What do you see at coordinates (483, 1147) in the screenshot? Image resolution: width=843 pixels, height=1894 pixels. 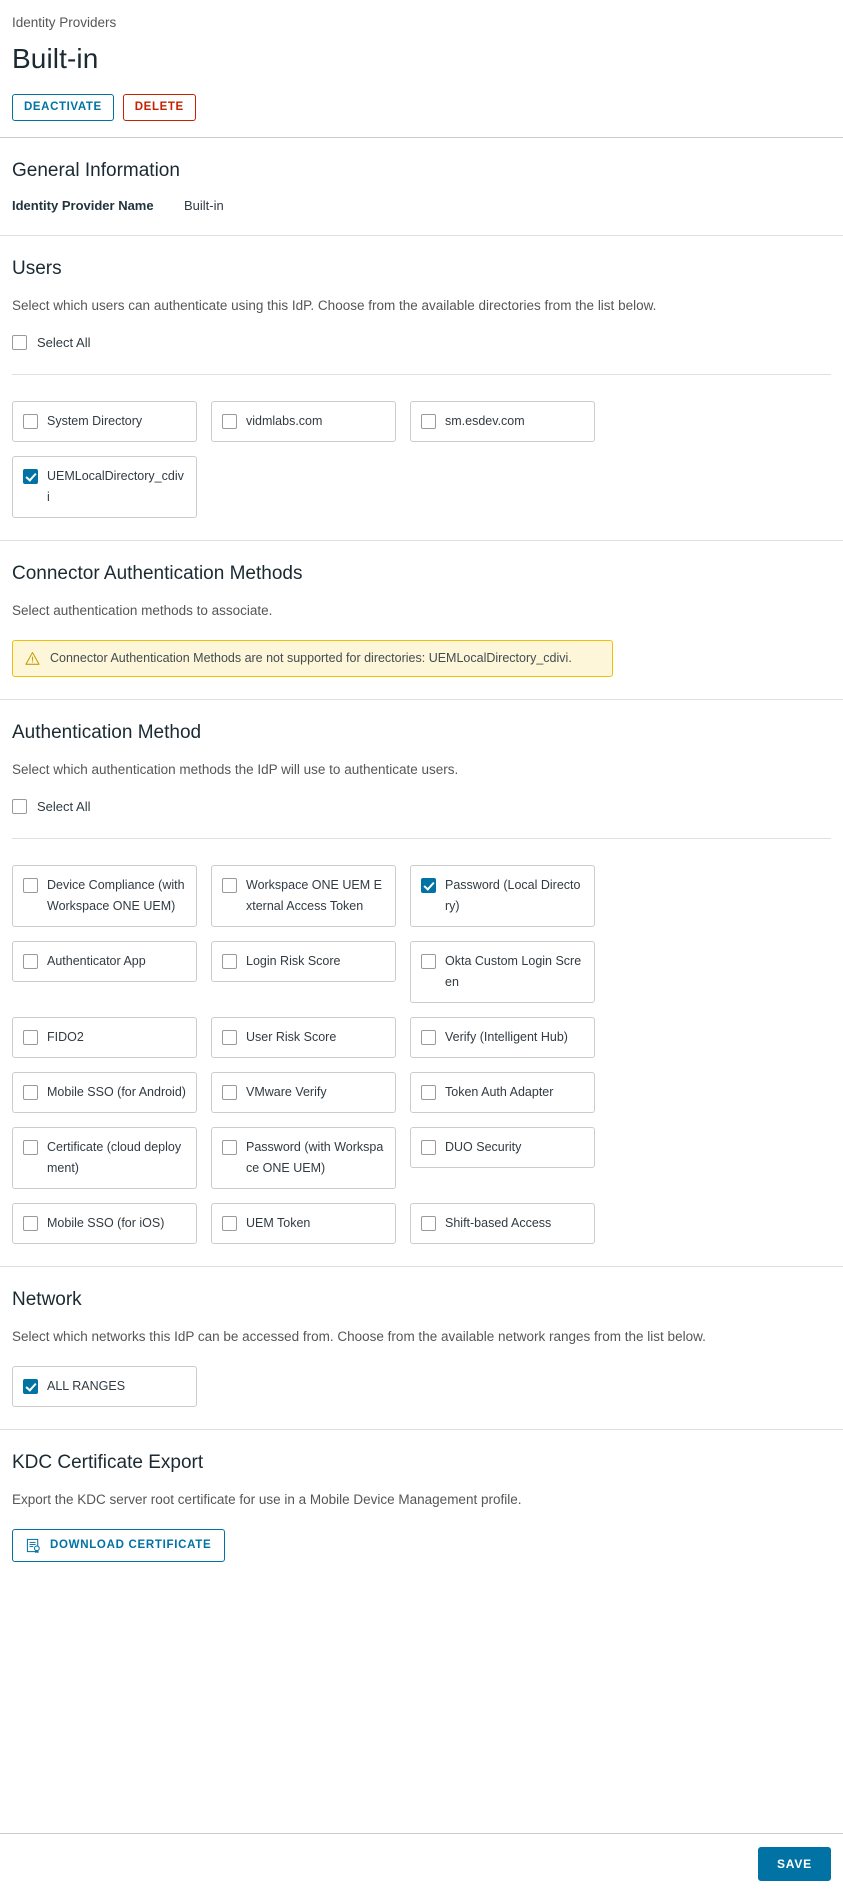 I see `auth-method-label: DUO Security` at bounding box center [483, 1147].